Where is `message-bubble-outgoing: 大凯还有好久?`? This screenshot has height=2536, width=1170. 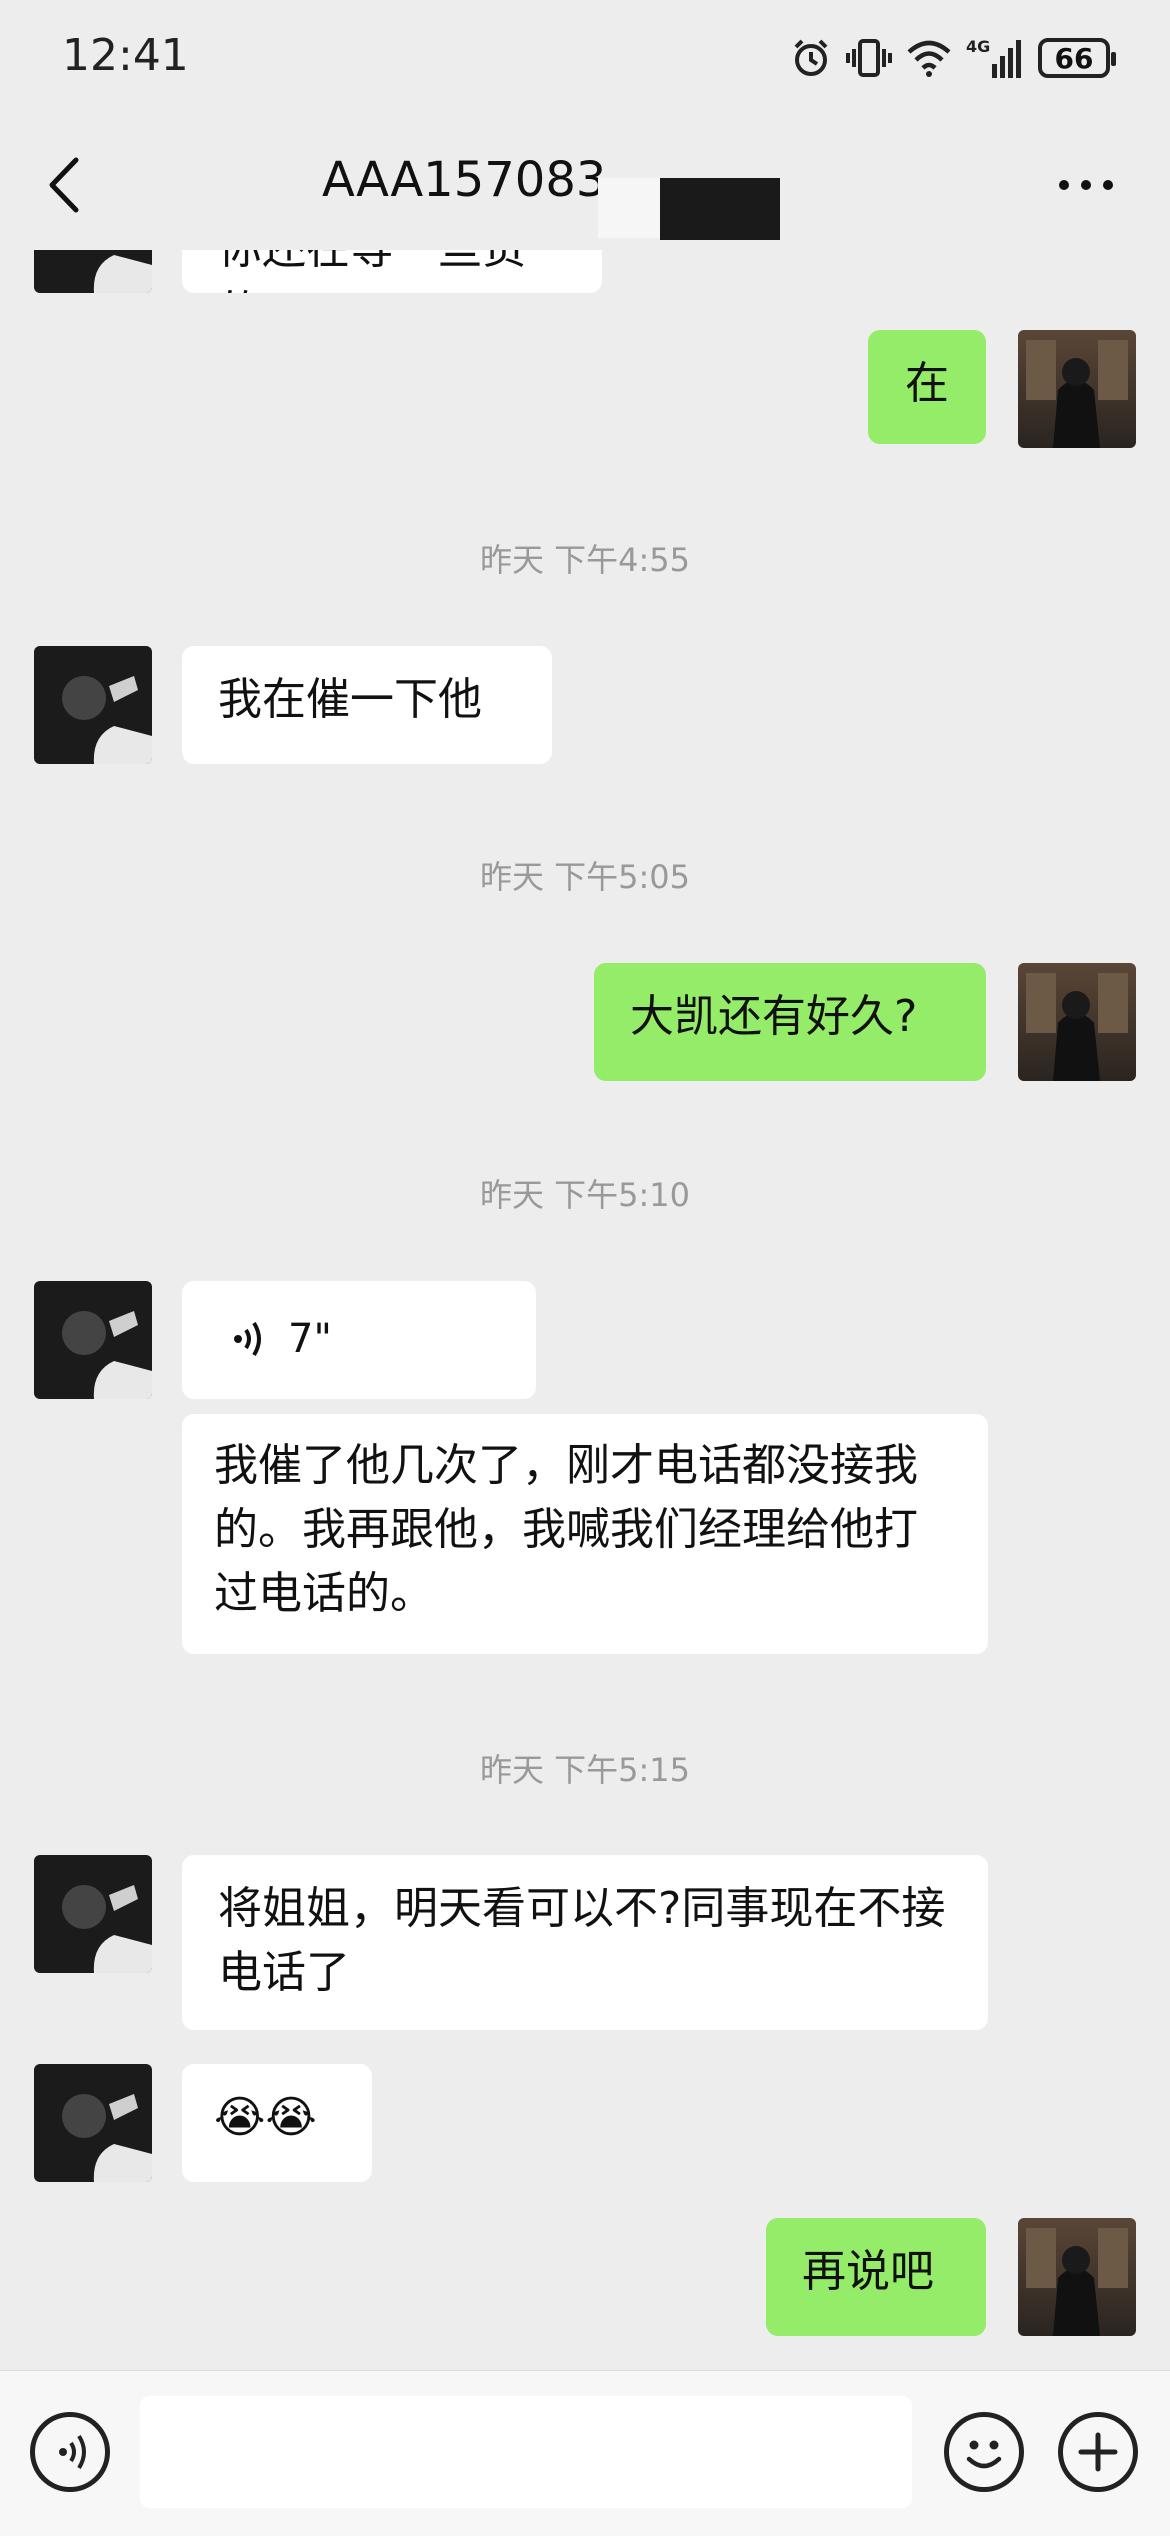
message-bubble-outgoing: 大凯还有好久? is located at coordinates (790, 1022).